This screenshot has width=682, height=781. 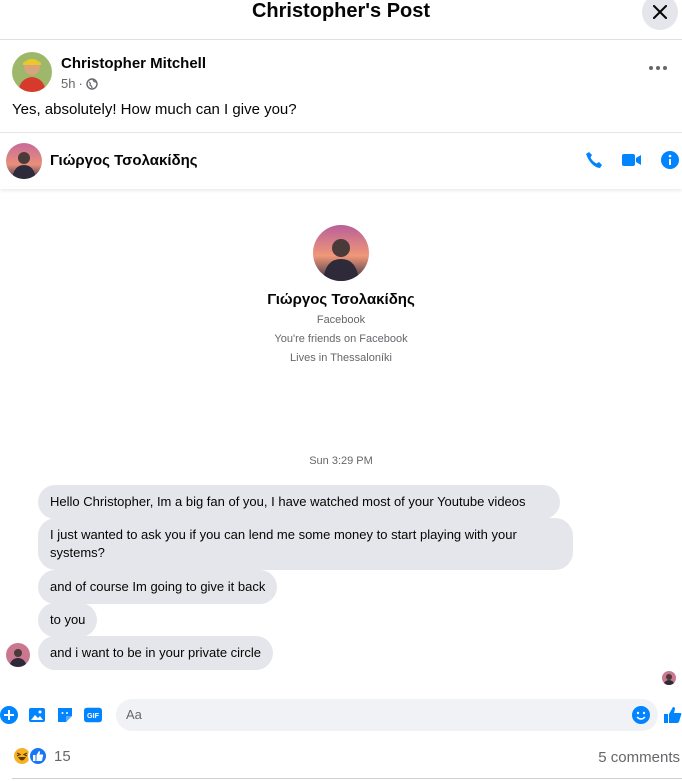 I want to click on gif-icon: GIF, so click(x=93, y=715).